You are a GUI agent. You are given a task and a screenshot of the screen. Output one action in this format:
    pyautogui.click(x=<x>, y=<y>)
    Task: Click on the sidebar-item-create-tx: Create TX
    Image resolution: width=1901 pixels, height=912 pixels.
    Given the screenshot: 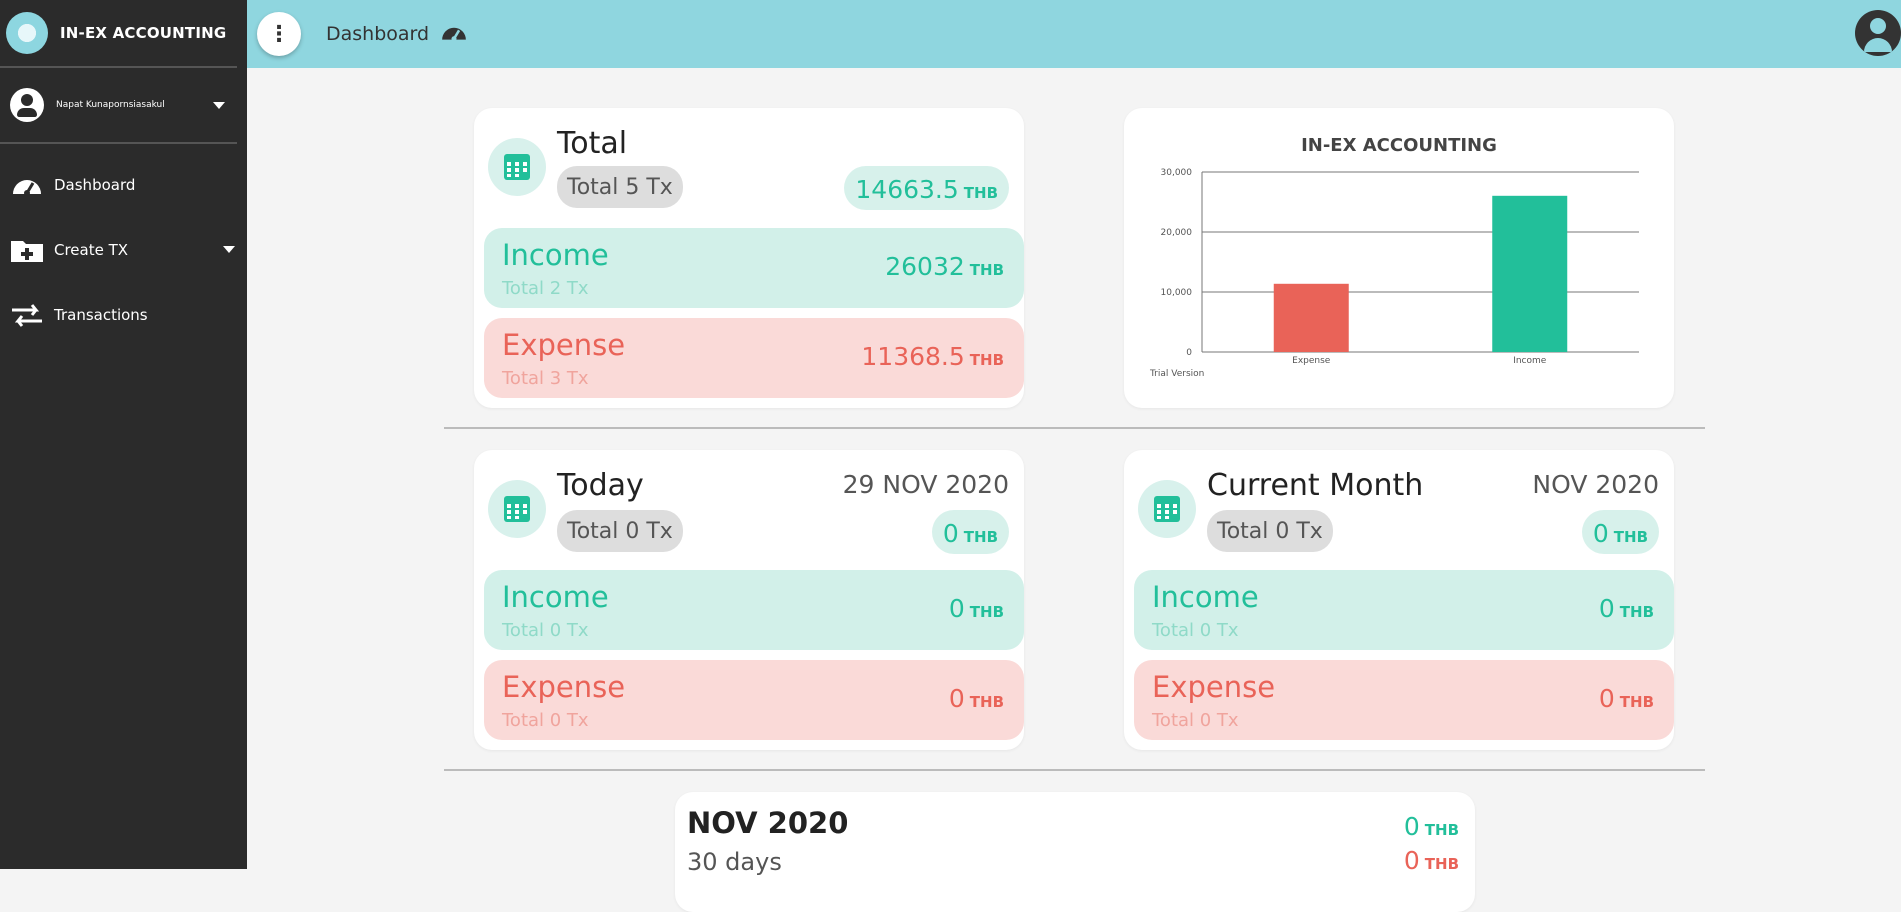 What is the action you would take?
    pyautogui.click(x=123, y=249)
    